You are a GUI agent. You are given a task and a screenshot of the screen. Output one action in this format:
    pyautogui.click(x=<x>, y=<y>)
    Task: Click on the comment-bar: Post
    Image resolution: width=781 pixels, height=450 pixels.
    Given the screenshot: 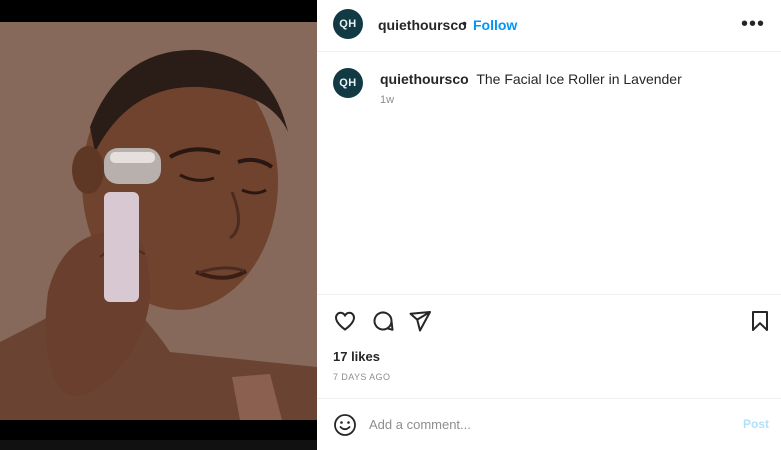 What is the action you would take?
    pyautogui.click(x=549, y=424)
    